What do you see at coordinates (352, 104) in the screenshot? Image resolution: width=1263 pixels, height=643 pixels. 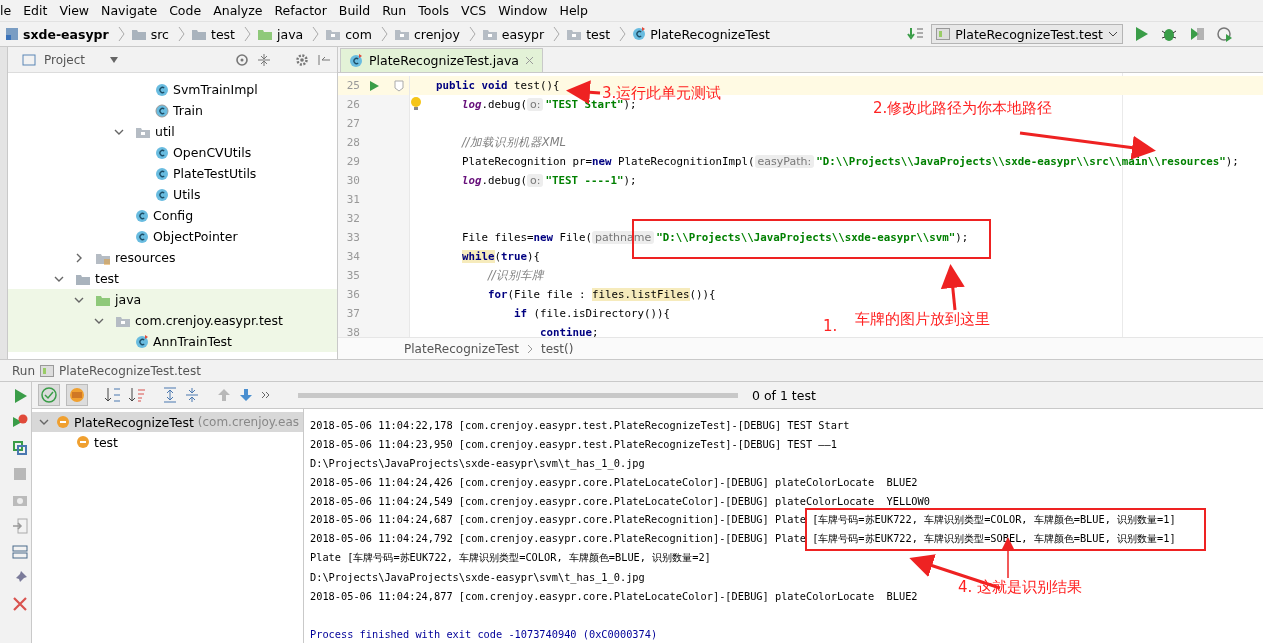 I see `line-number: 26` at bounding box center [352, 104].